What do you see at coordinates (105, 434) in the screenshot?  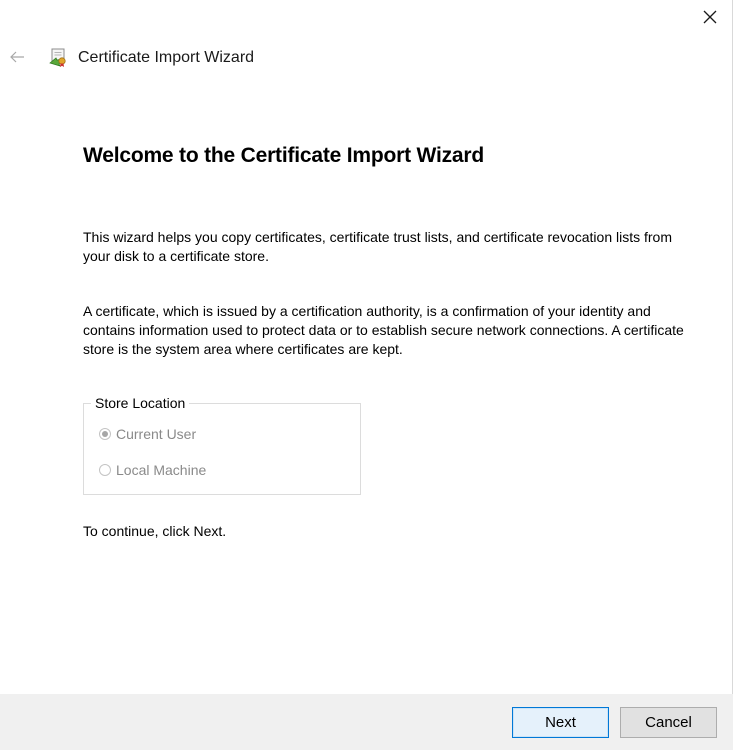 I see `radio-button-selected` at bounding box center [105, 434].